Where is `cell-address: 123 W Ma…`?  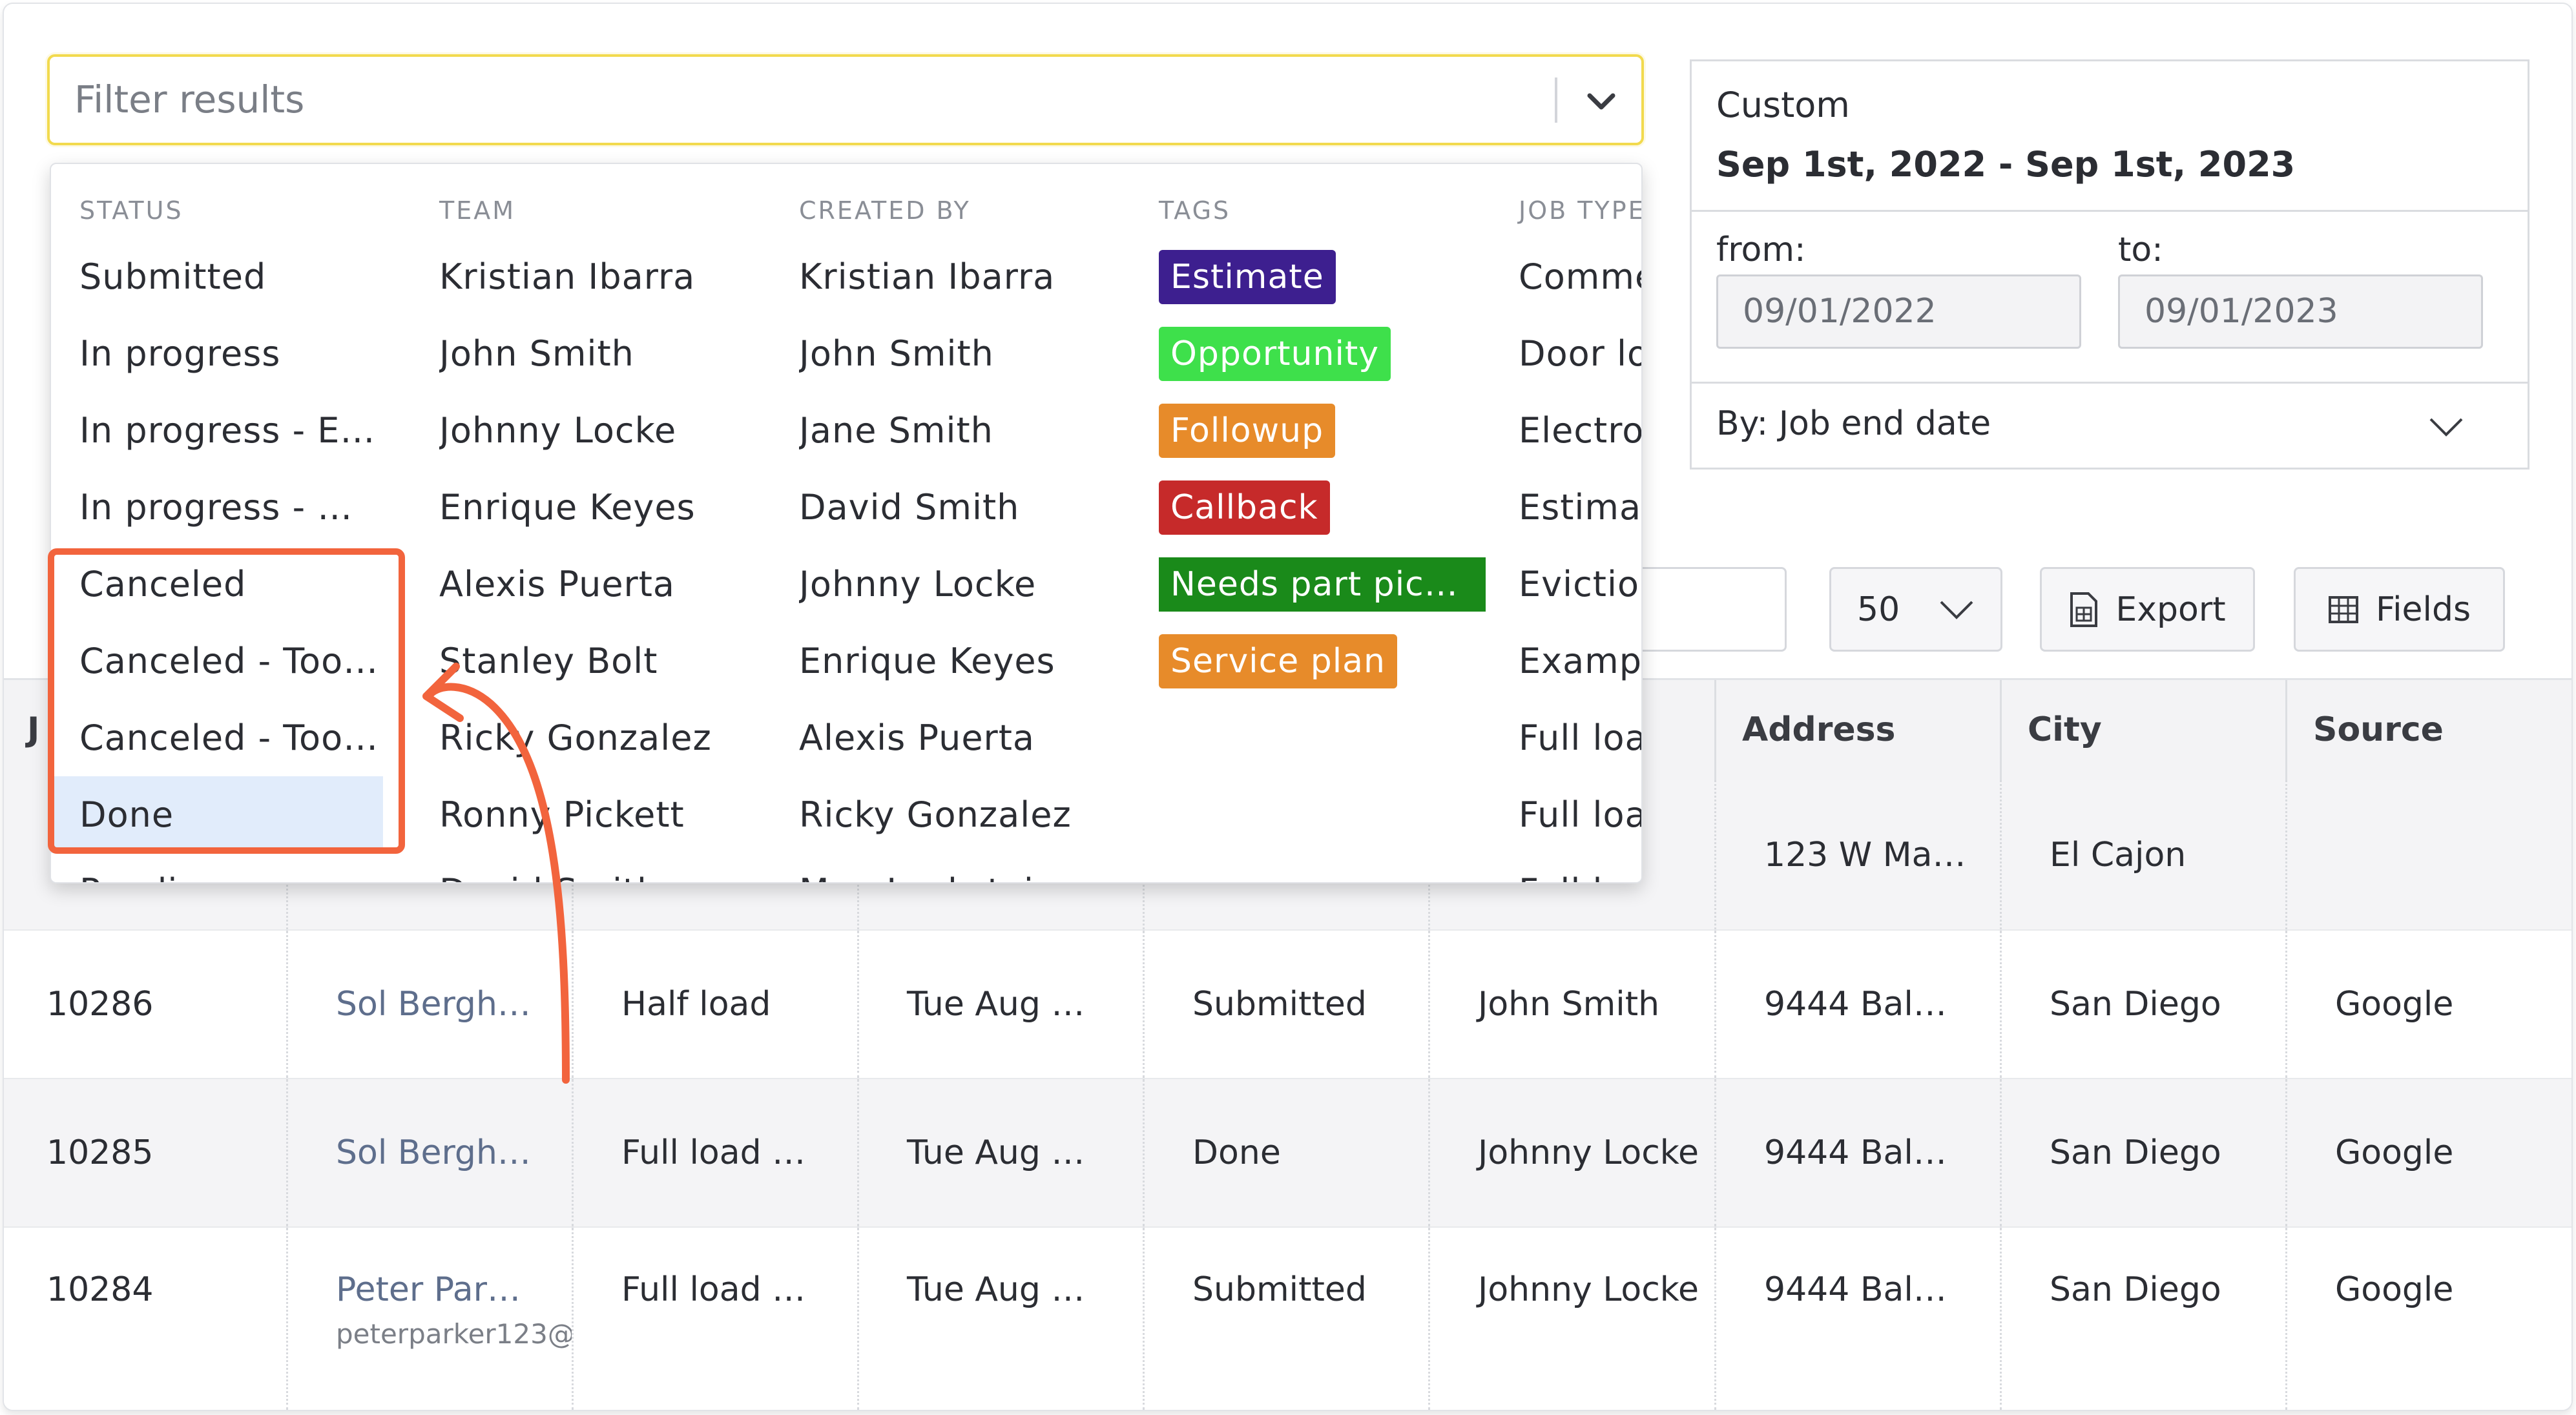 cell-address: 123 W Ma… is located at coordinates (1857, 854).